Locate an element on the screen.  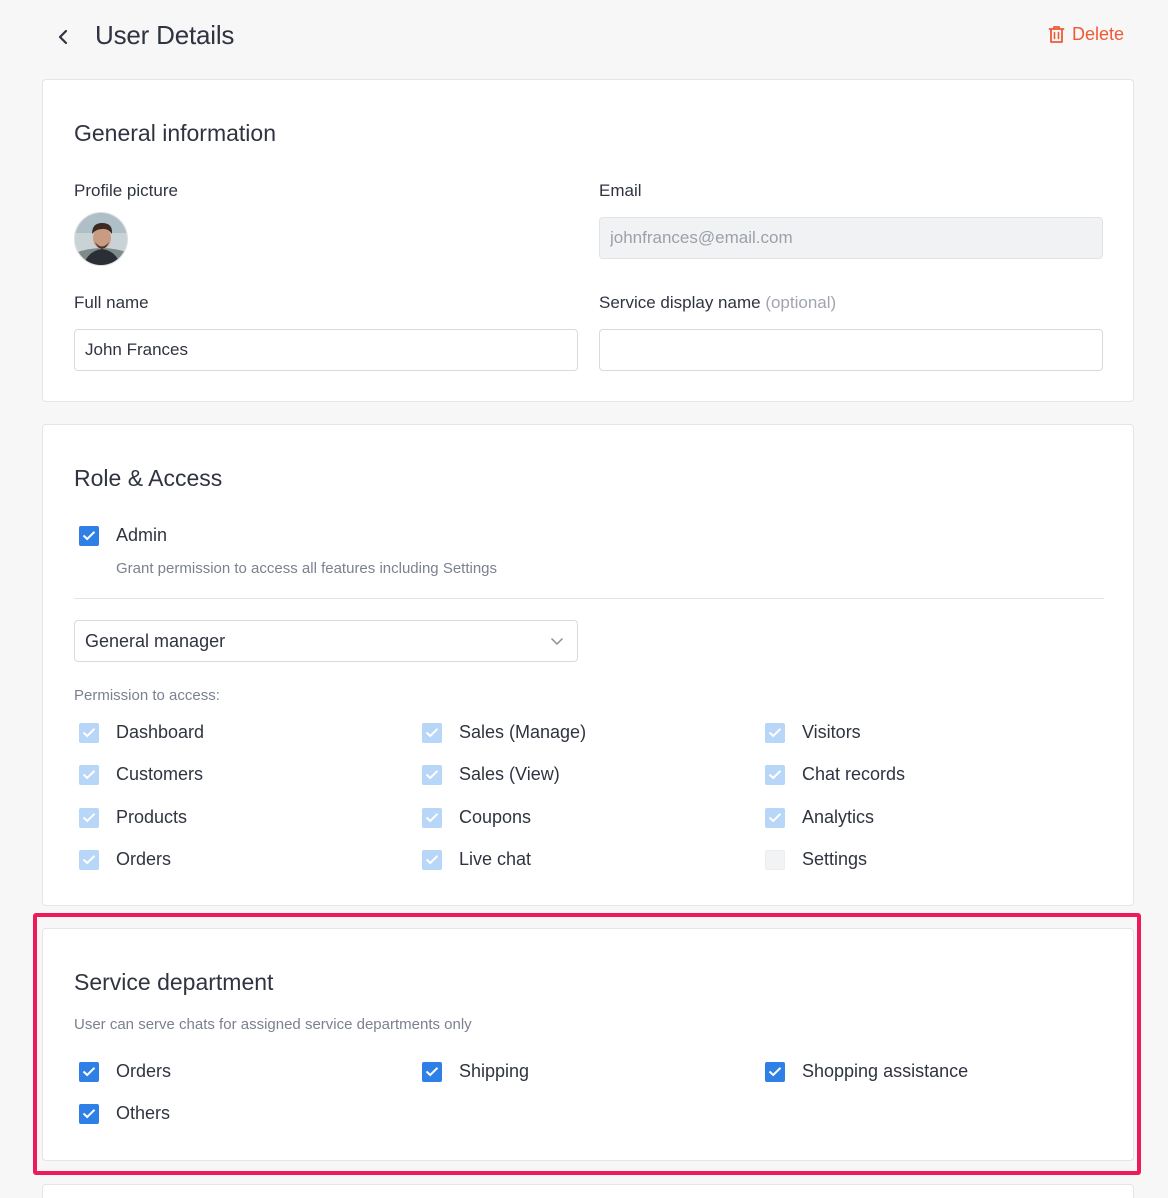
display-name-label-text: Service display name is located at coordinates (680, 302).